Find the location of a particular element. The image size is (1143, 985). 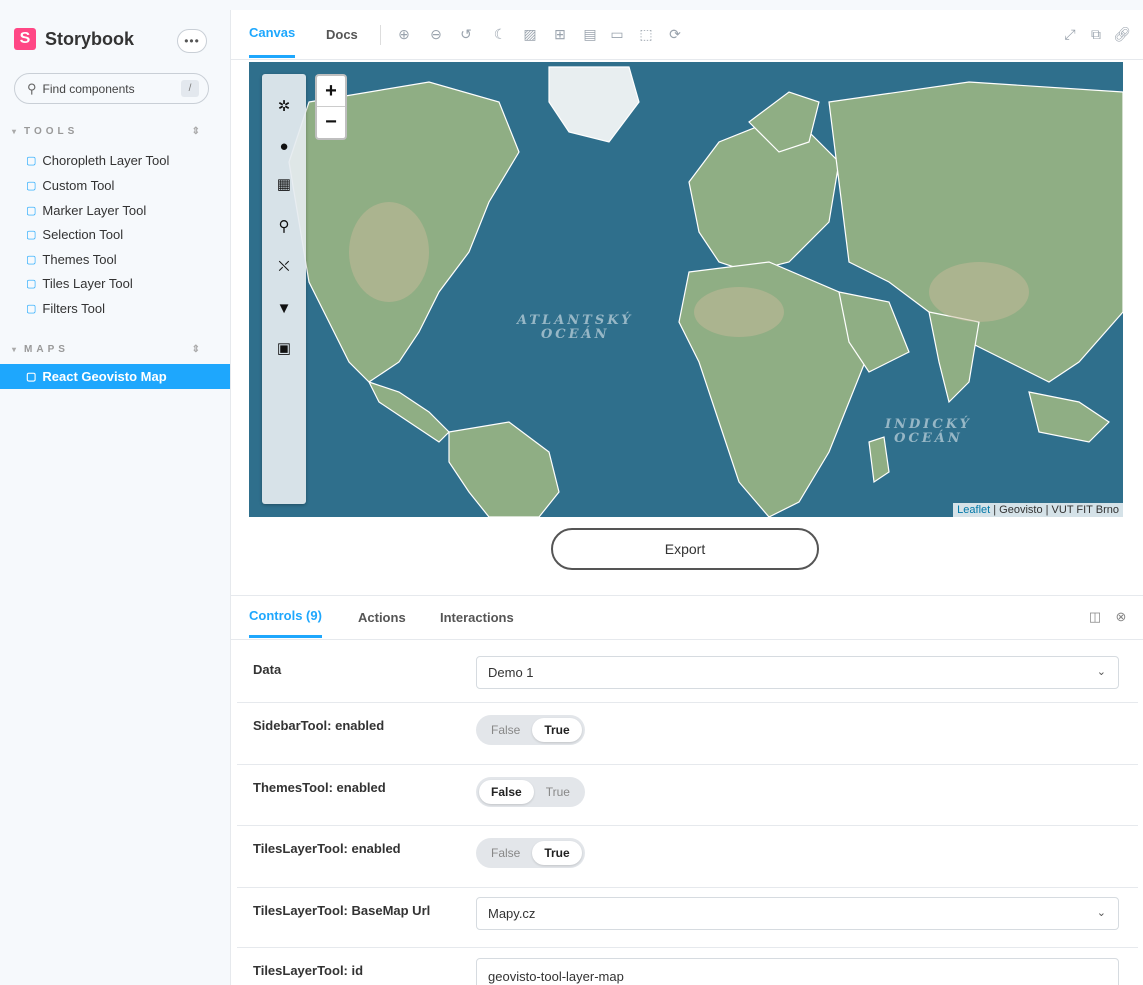

select-value: Demo 1 is located at coordinates (511, 672).